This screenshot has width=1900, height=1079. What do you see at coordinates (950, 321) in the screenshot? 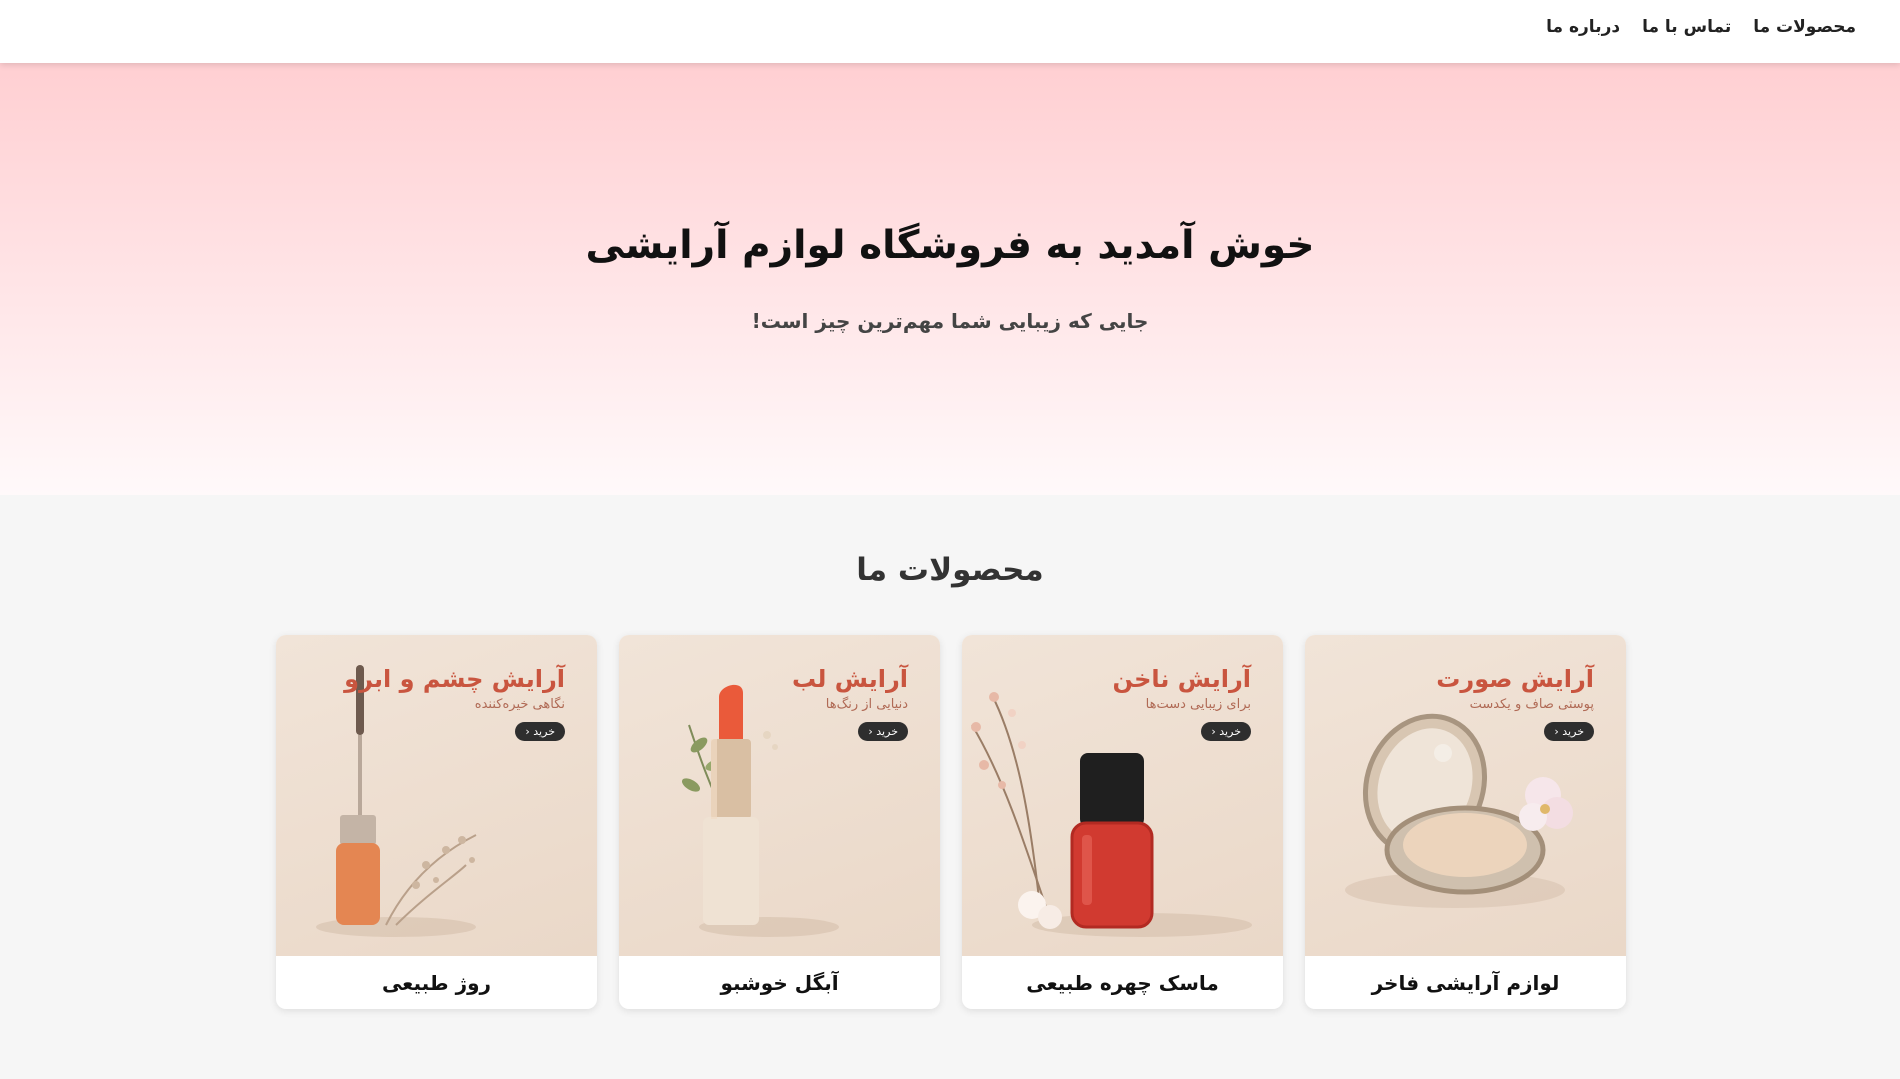
I see `hero-subtitle: جایی که زیبایی شما مهم‌ترین چیز است!` at bounding box center [950, 321].